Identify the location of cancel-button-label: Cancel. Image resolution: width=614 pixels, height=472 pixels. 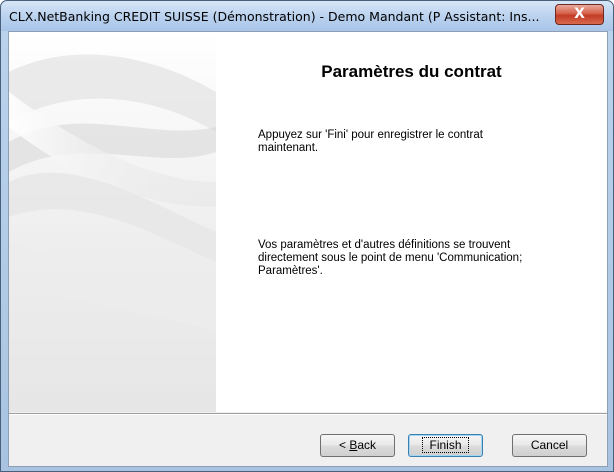
(549, 445).